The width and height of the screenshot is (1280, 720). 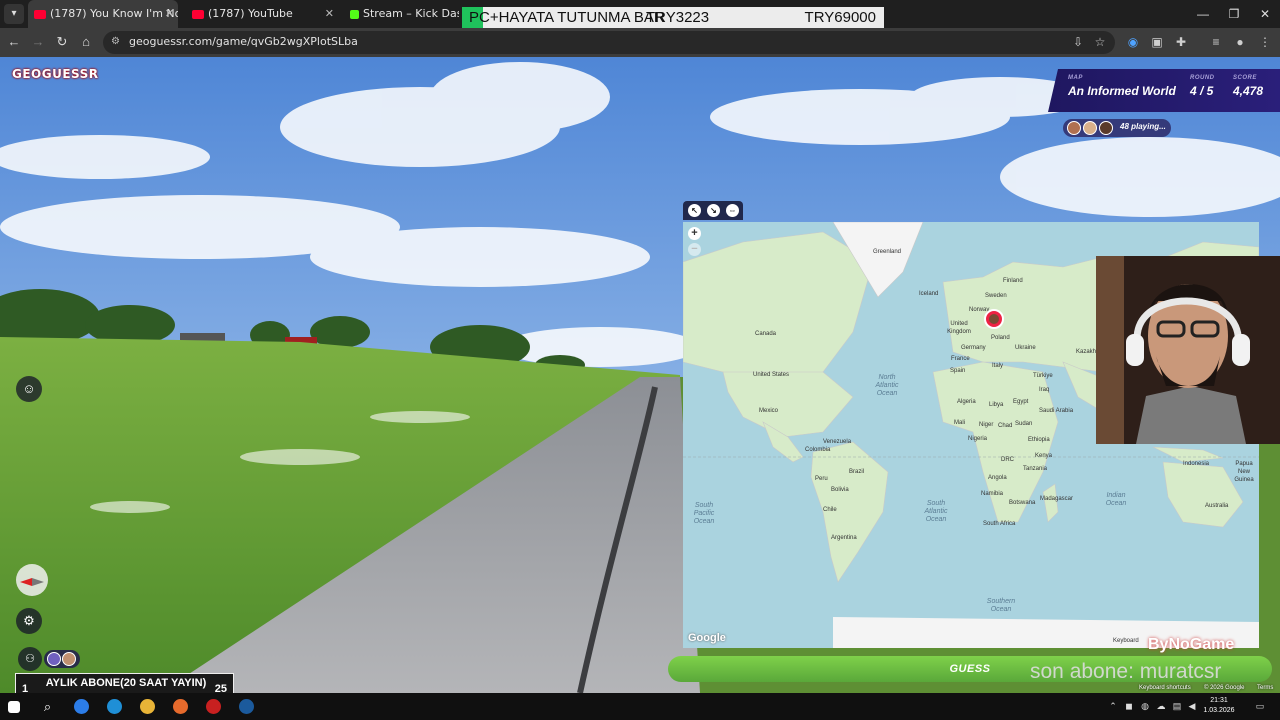 I want to click on reload-icon: ↻, so click(x=62, y=42).